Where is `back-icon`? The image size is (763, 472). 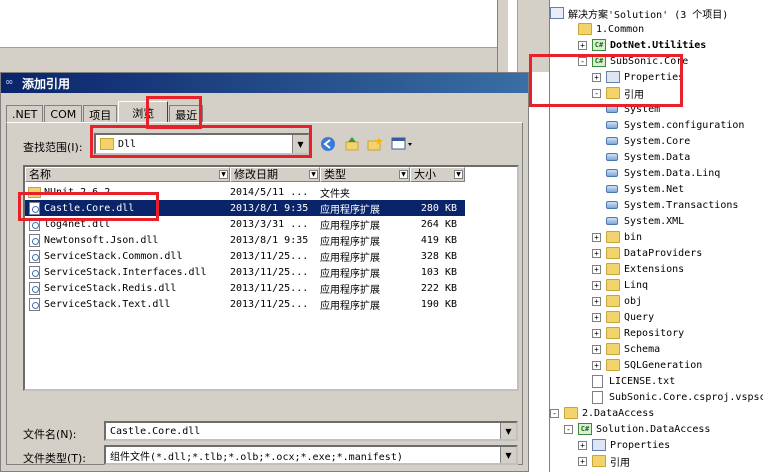 back-icon is located at coordinates (328, 144).